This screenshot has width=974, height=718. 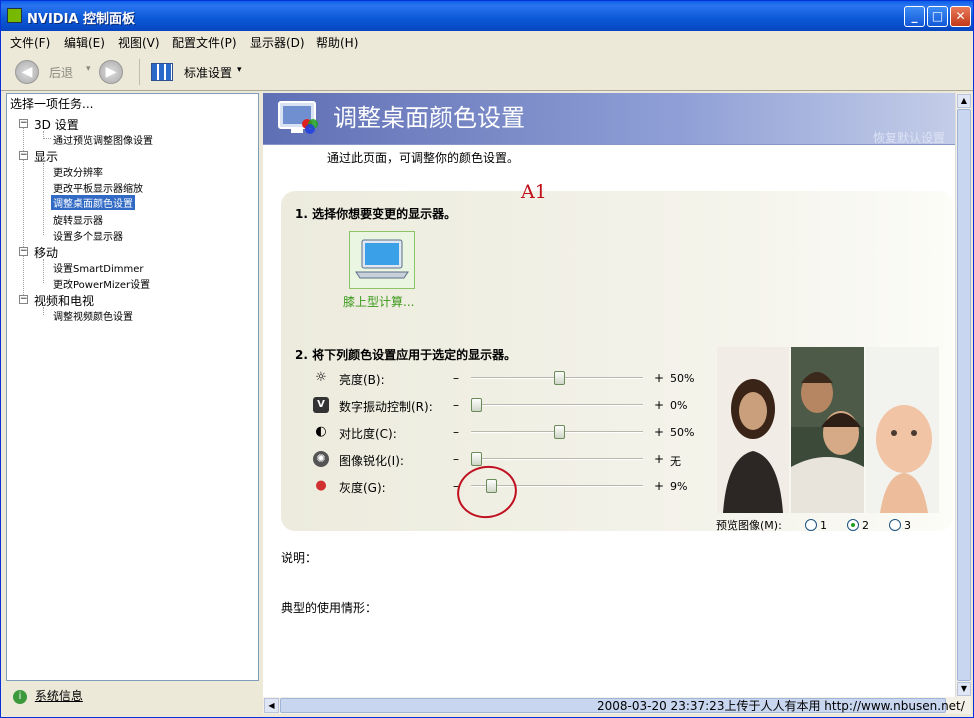 I want to click on tree-group-display: 显示, so click(x=46, y=156).